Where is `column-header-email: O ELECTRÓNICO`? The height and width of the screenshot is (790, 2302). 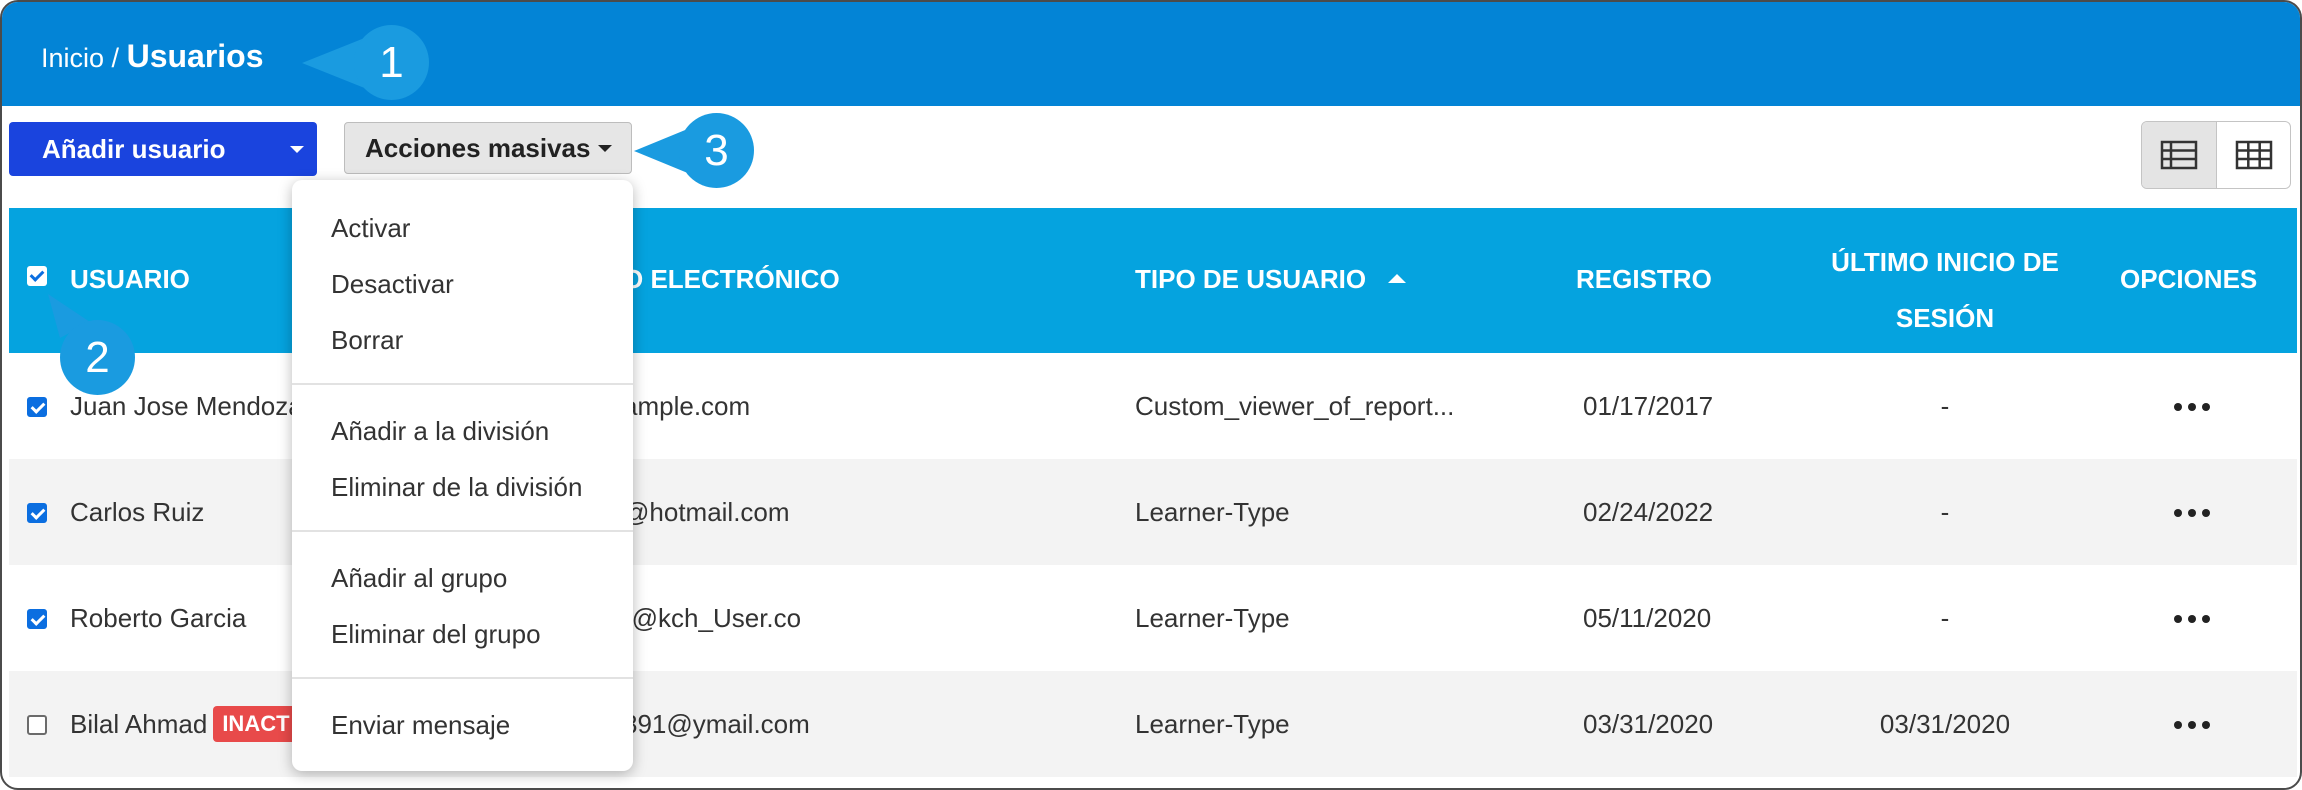
column-header-email: O ELECTRÓNICO is located at coordinates (731, 279).